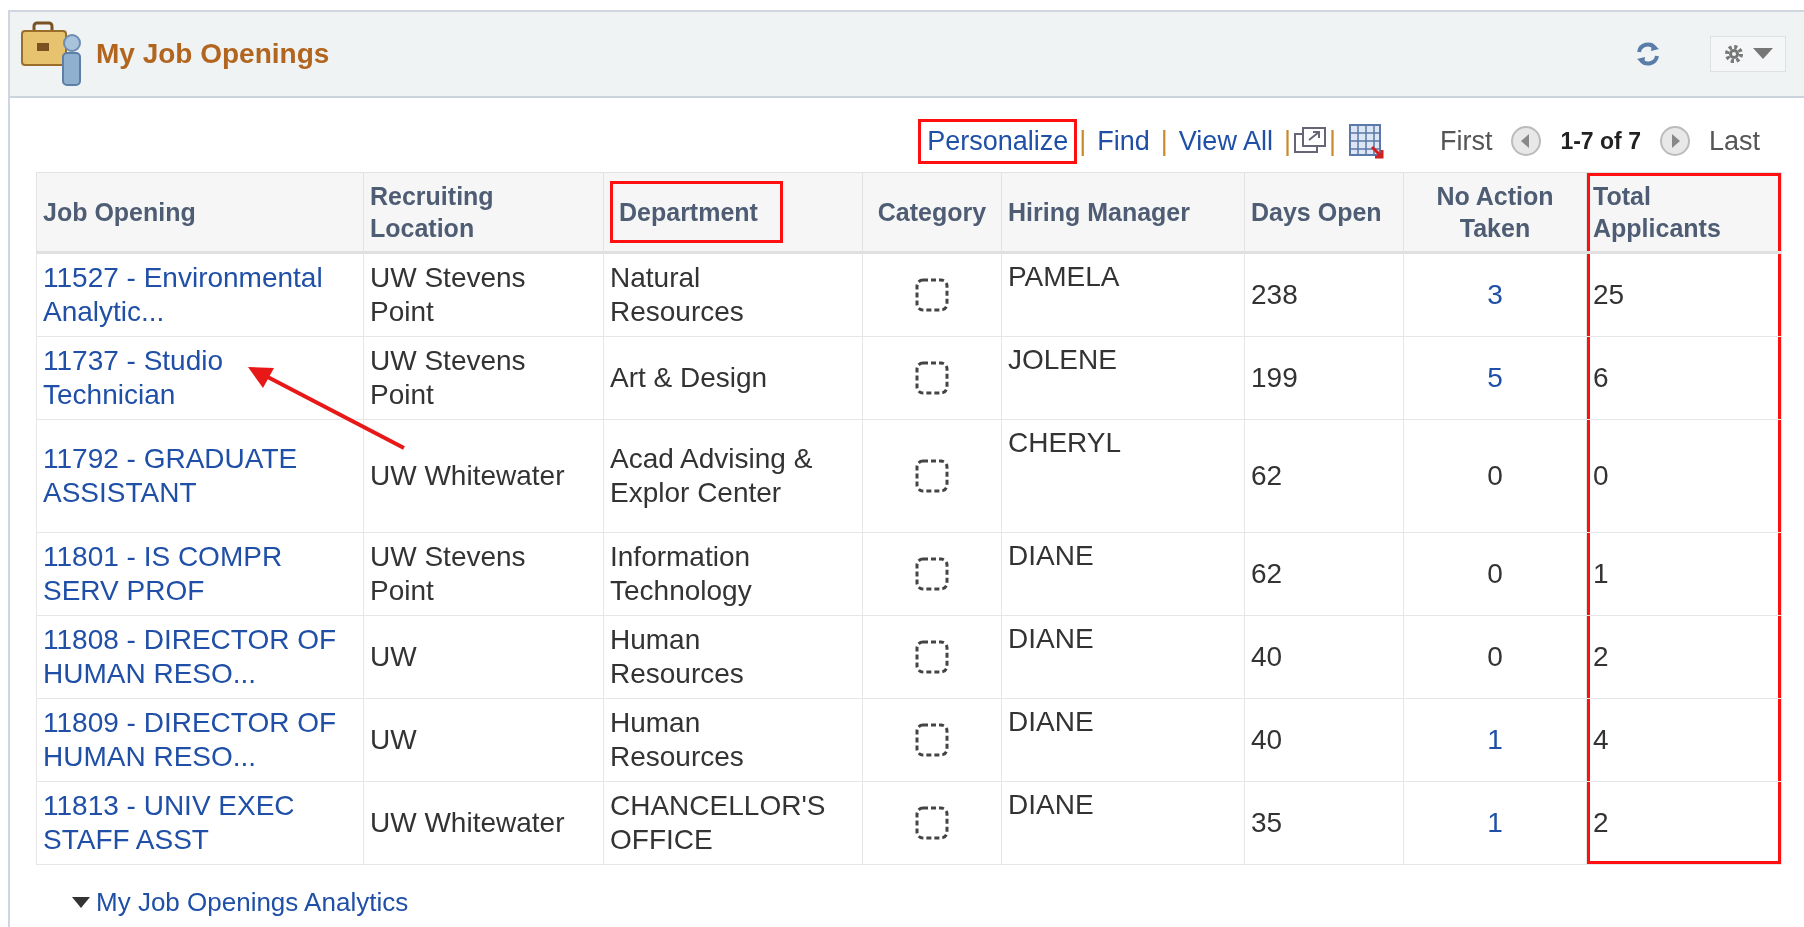 This screenshot has height=927, width=1804. What do you see at coordinates (213, 54) in the screenshot?
I see `panel-title: My Job Openings` at bounding box center [213, 54].